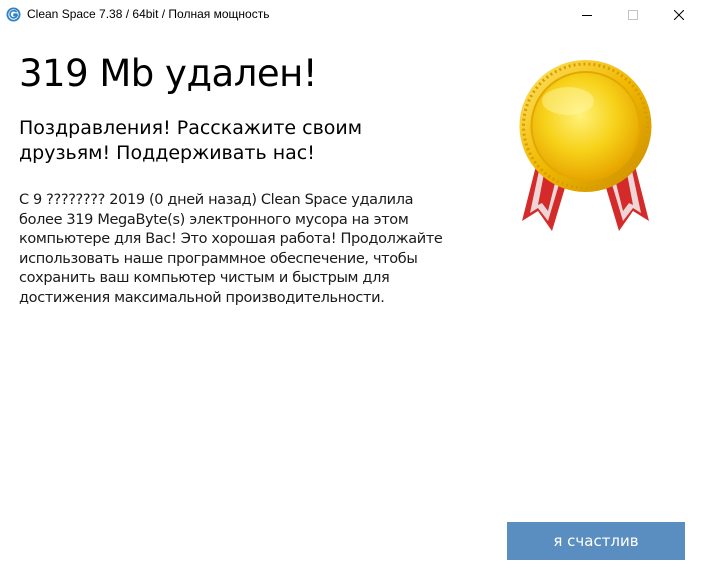 The height and width of the screenshot is (577, 702). I want to click on clean-space-logo-icon, so click(13, 14).